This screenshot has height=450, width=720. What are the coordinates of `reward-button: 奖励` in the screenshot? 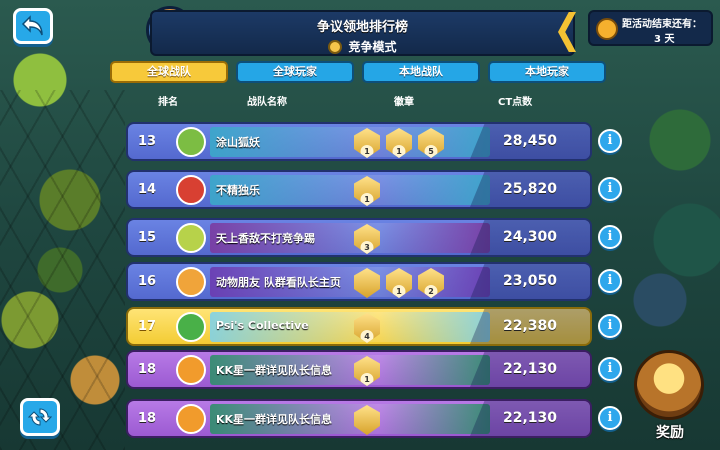 It's located at (670, 397).